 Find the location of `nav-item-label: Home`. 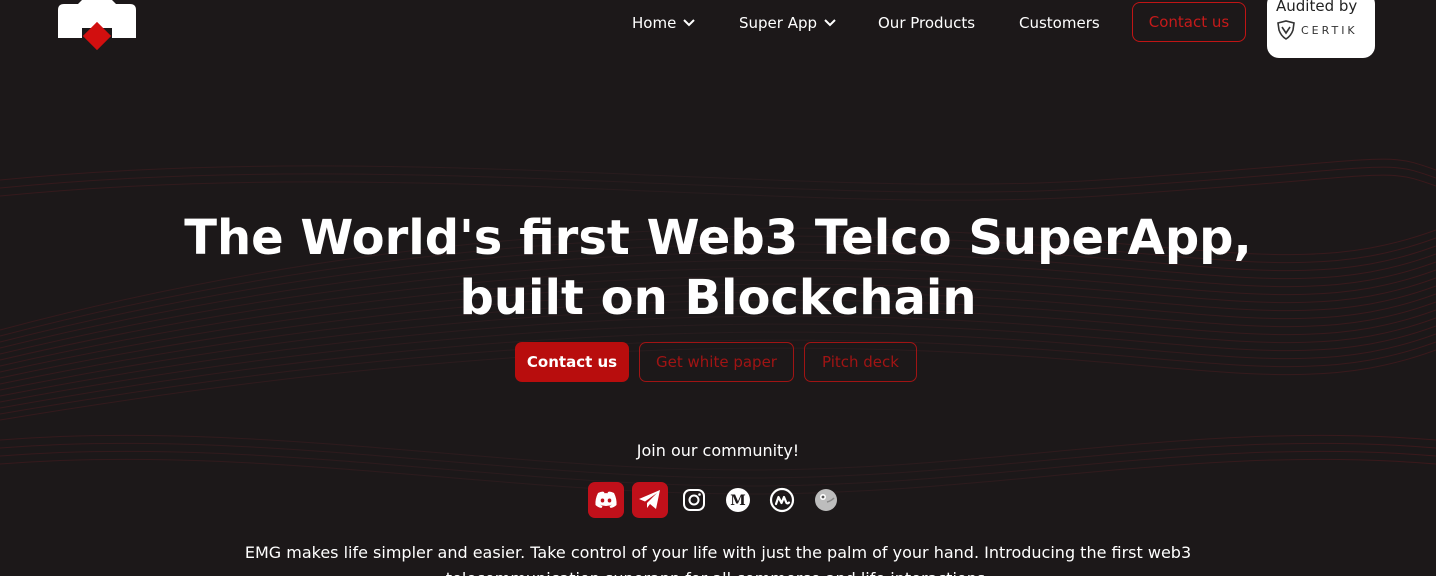

nav-item-label: Home is located at coordinates (654, 23).